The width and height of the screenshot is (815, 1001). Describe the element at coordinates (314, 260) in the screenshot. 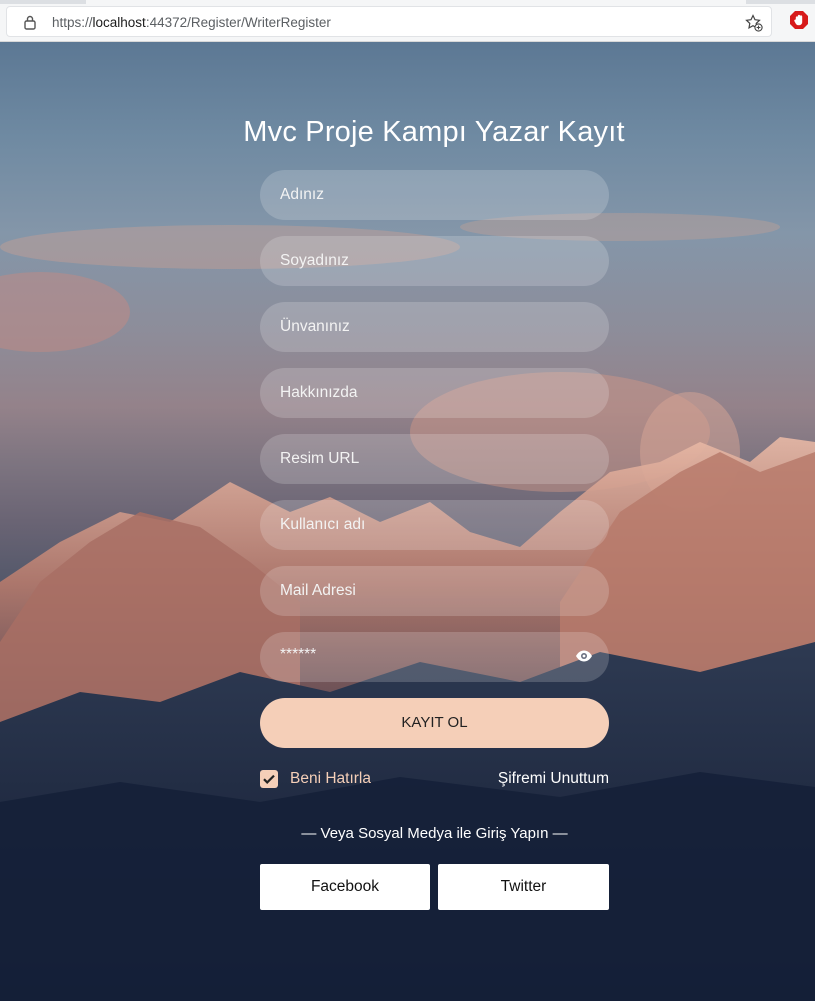

I see `last-name-placeholder: Soyadınız` at that location.